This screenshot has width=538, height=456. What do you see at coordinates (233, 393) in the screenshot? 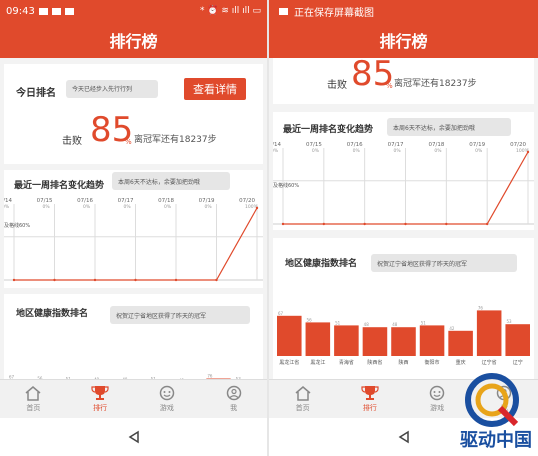
I see `user-icon` at bounding box center [233, 393].